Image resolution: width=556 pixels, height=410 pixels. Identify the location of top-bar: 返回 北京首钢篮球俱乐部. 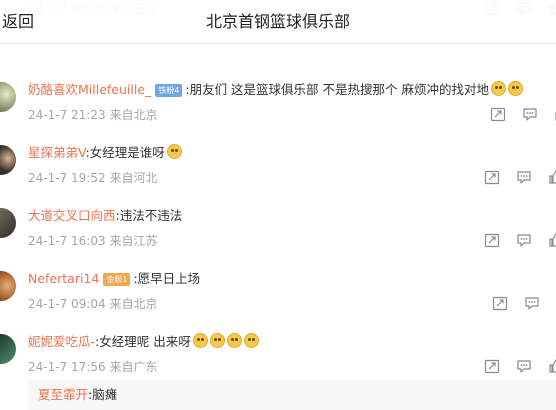
(278, 22).